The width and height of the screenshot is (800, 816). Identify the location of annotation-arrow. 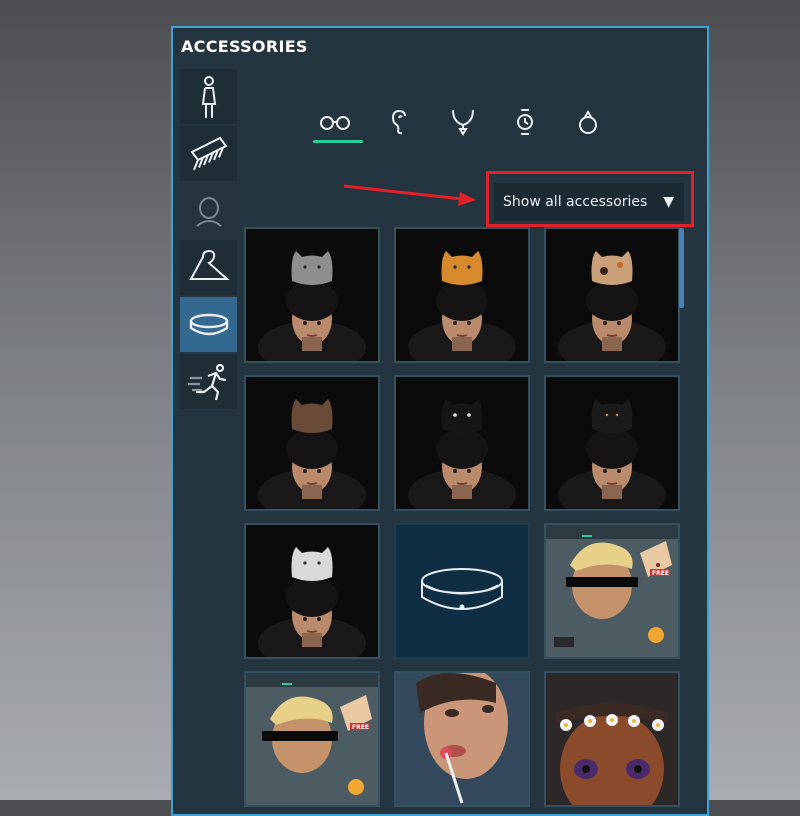
(409, 195).